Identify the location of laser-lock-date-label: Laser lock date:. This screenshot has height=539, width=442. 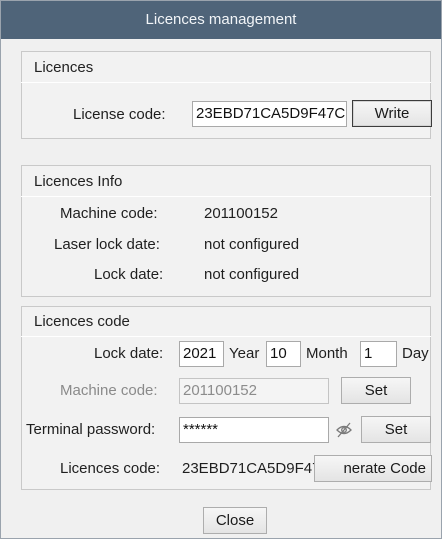
(107, 244).